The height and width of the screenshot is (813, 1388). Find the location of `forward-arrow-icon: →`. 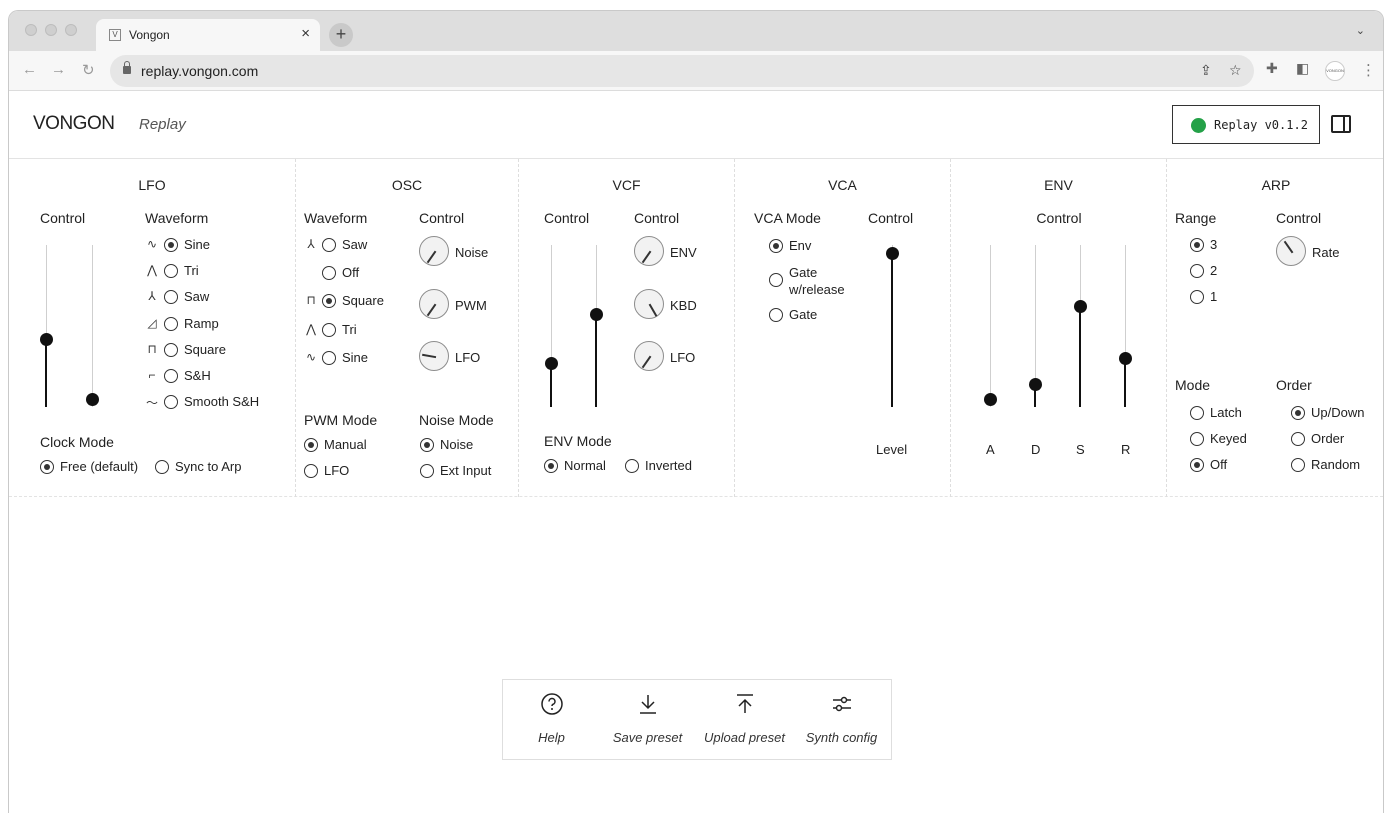

forward-arrow-icon: → is located at coordinates (58, 69).